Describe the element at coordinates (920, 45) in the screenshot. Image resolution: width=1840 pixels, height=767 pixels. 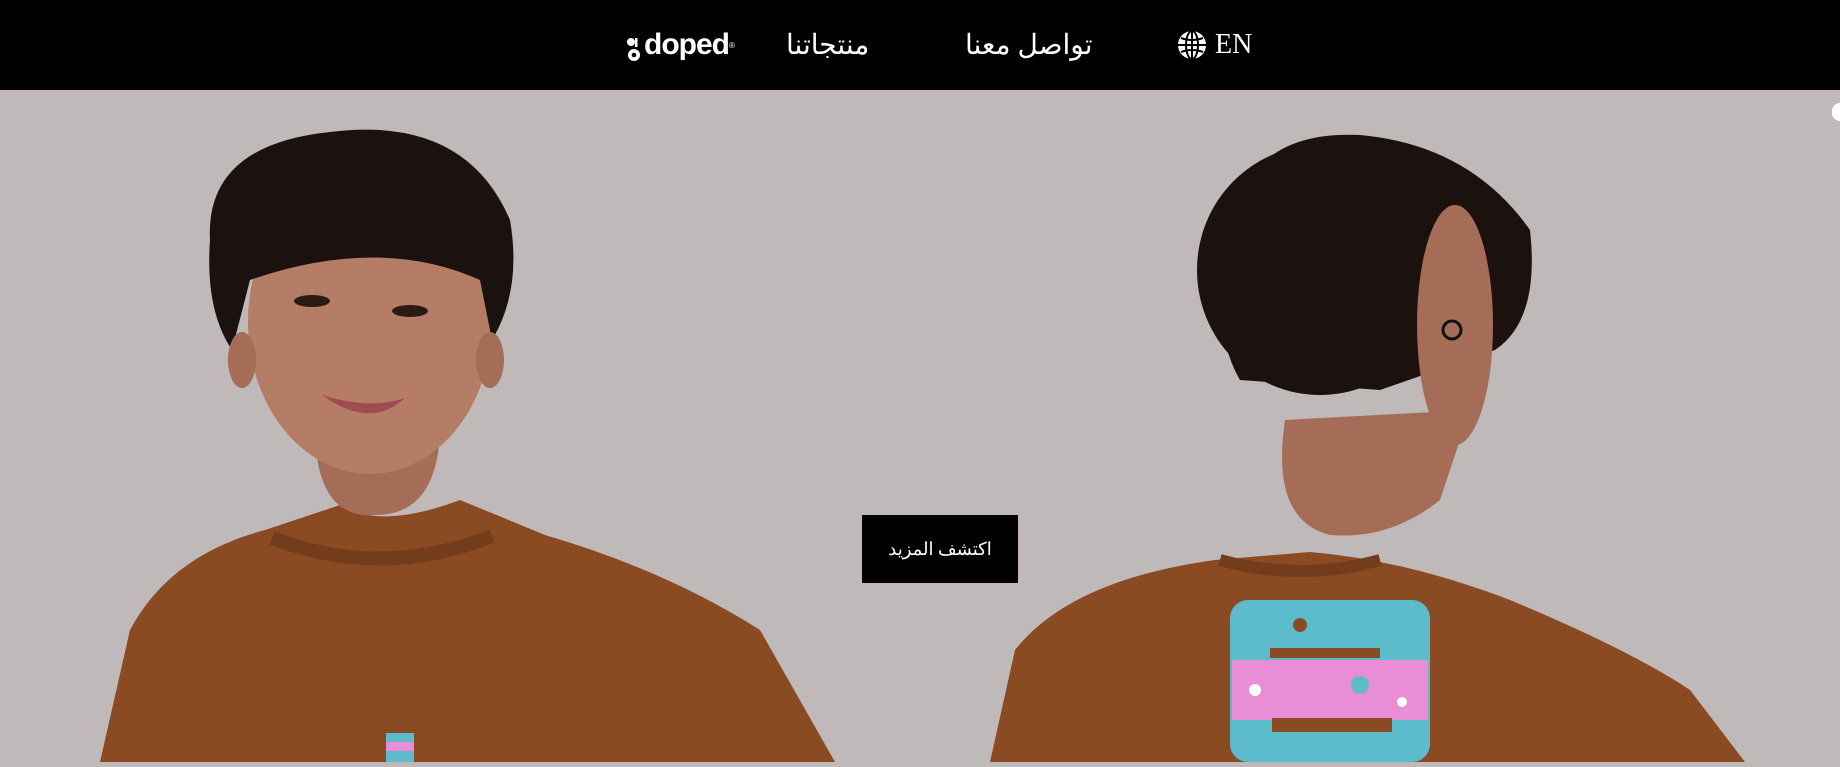
I see `top-navigation-bar: doped ® منتجاتنا تواصل معنا EN` at that location.